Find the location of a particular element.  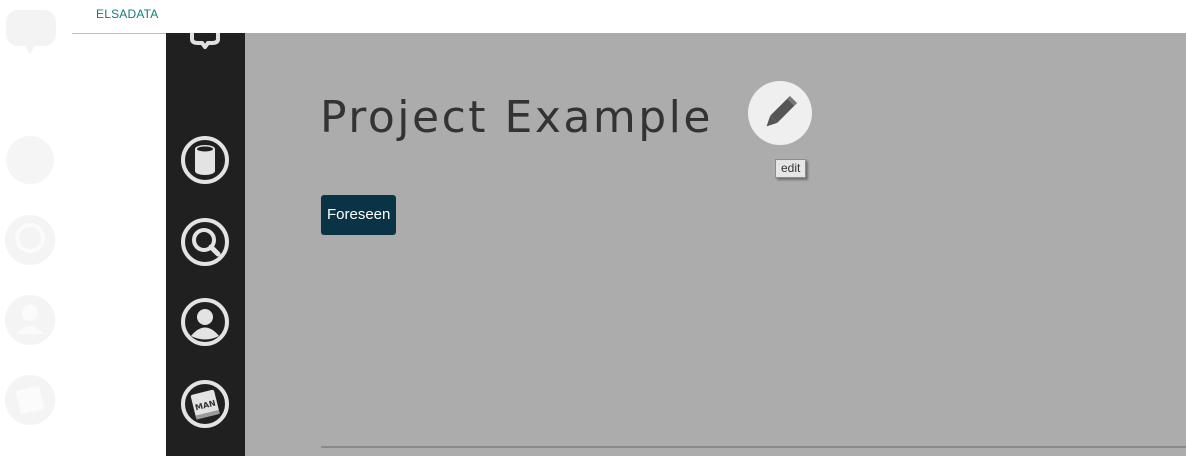

edit-tooltip: edit is located at coordinates (791, 168).